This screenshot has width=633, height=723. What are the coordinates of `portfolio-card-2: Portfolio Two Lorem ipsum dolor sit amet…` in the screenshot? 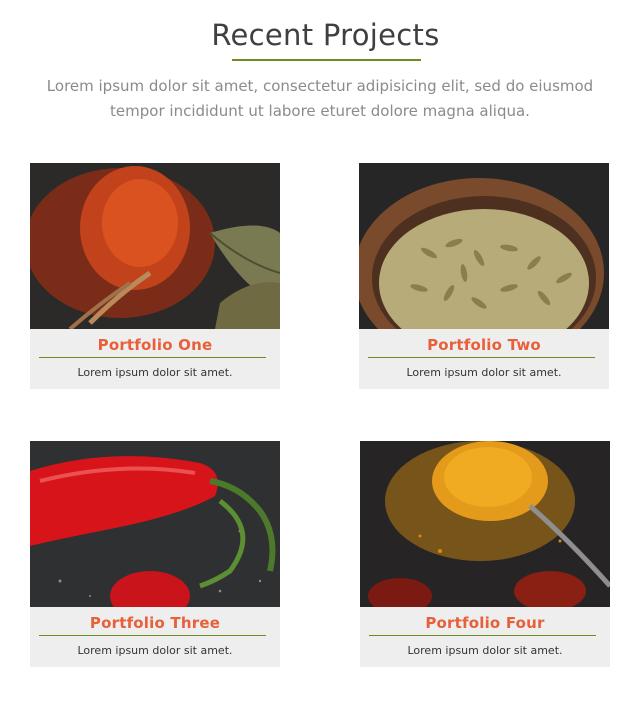 It's located at (484, 276).